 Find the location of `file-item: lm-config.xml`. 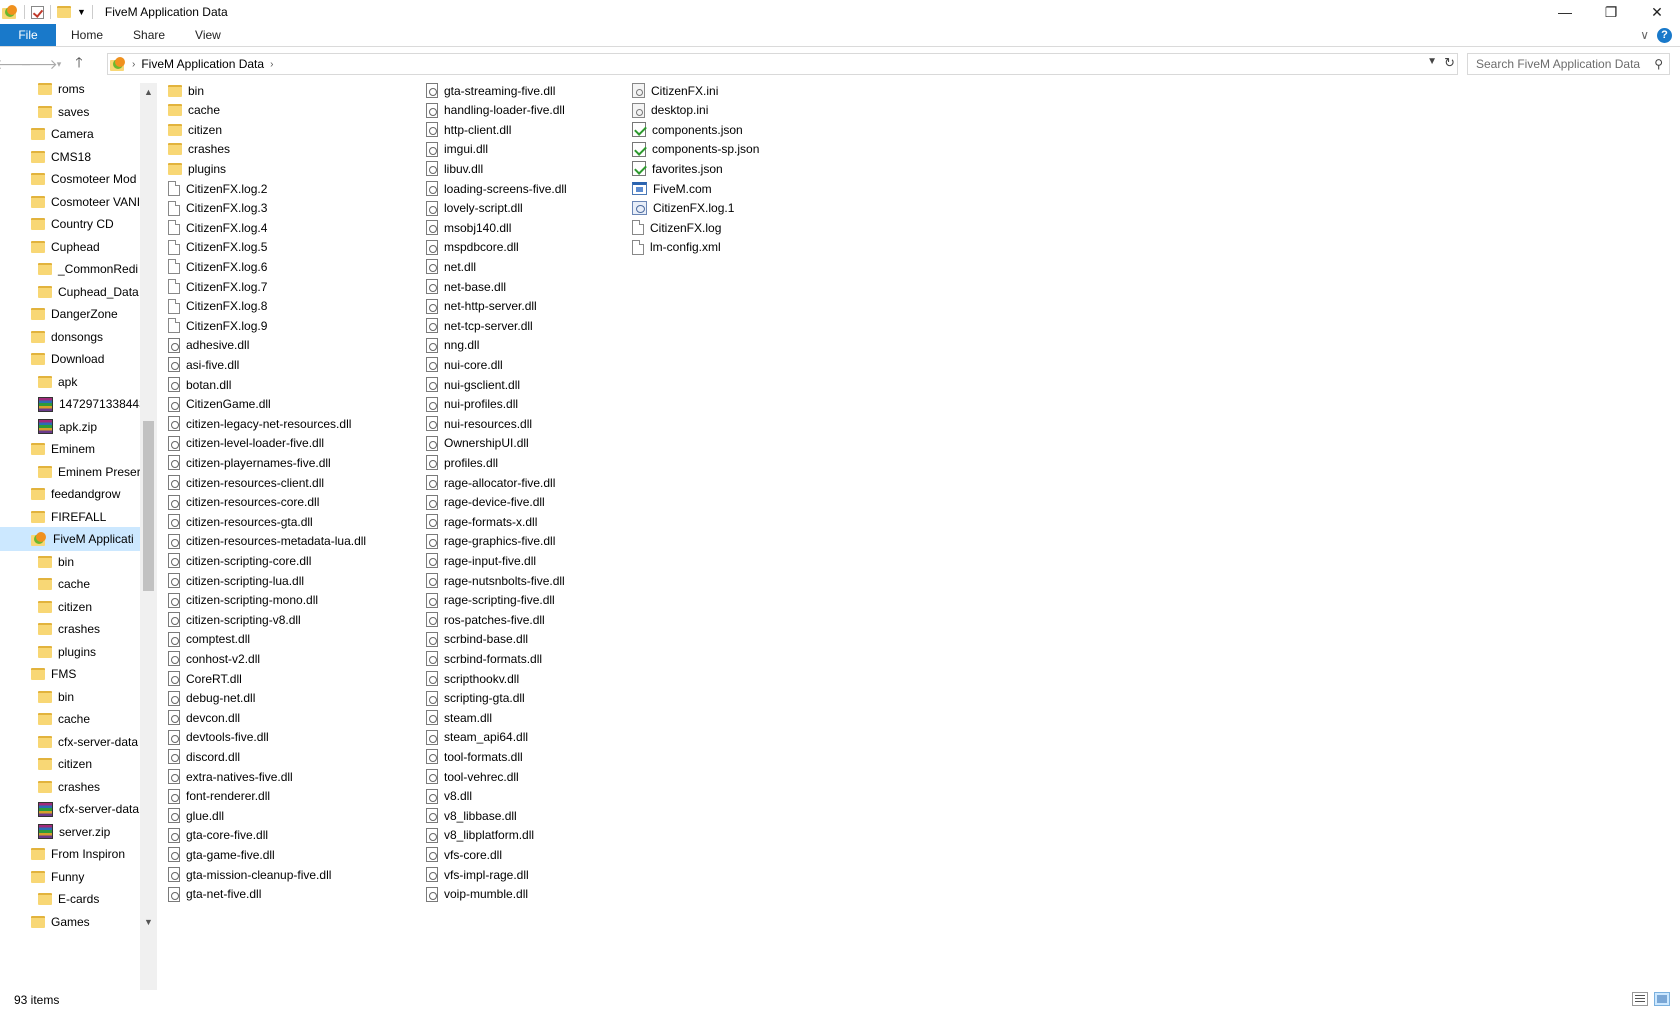

file-item: lm-config.xml is located at coordinates (676, 247).